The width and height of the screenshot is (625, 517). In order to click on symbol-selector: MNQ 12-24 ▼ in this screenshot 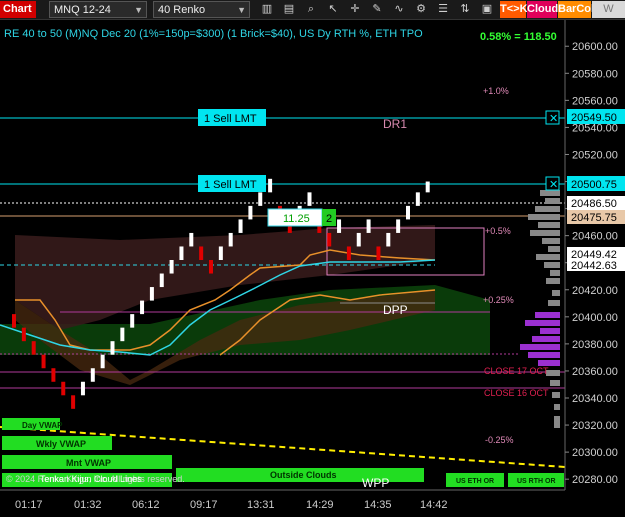, I will do `click(98, 9)`.